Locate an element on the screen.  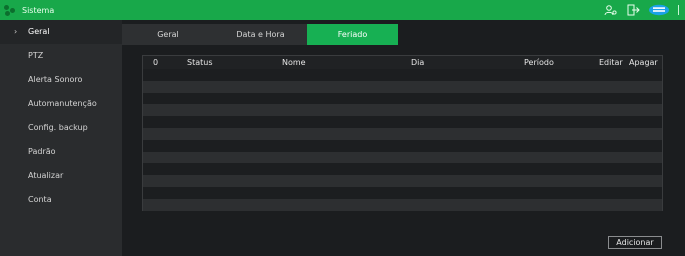
sidebar-item-padrao: Padrão is located at coordinates (61, 152).